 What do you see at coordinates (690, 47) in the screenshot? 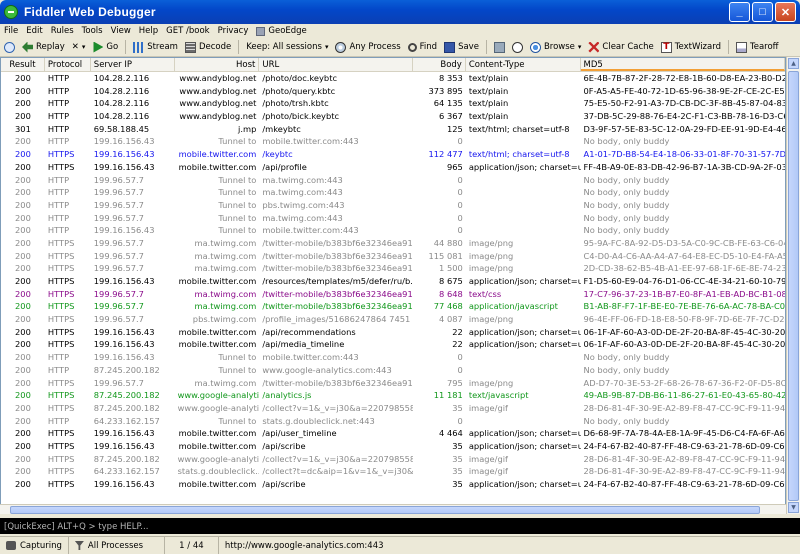
I see `textwizard-button: T TextWizard` at bounding box center [690, 47].